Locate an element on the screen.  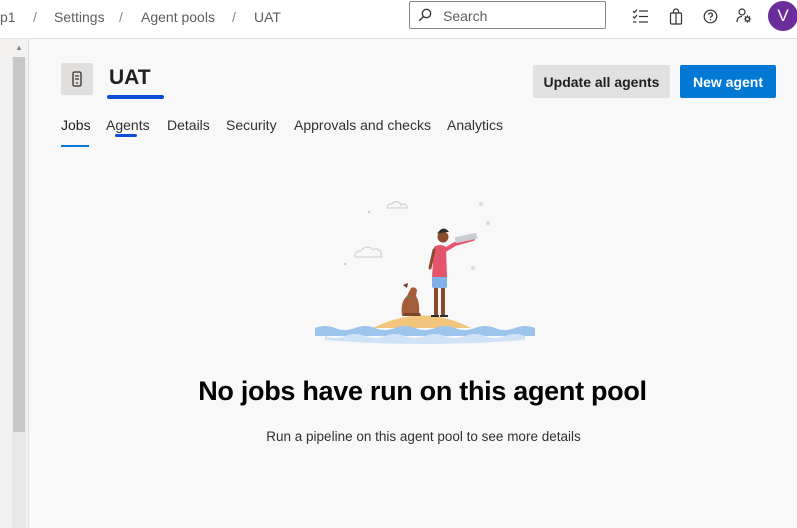
tab-jobs: Jobs is located at coordinates (76, 125).